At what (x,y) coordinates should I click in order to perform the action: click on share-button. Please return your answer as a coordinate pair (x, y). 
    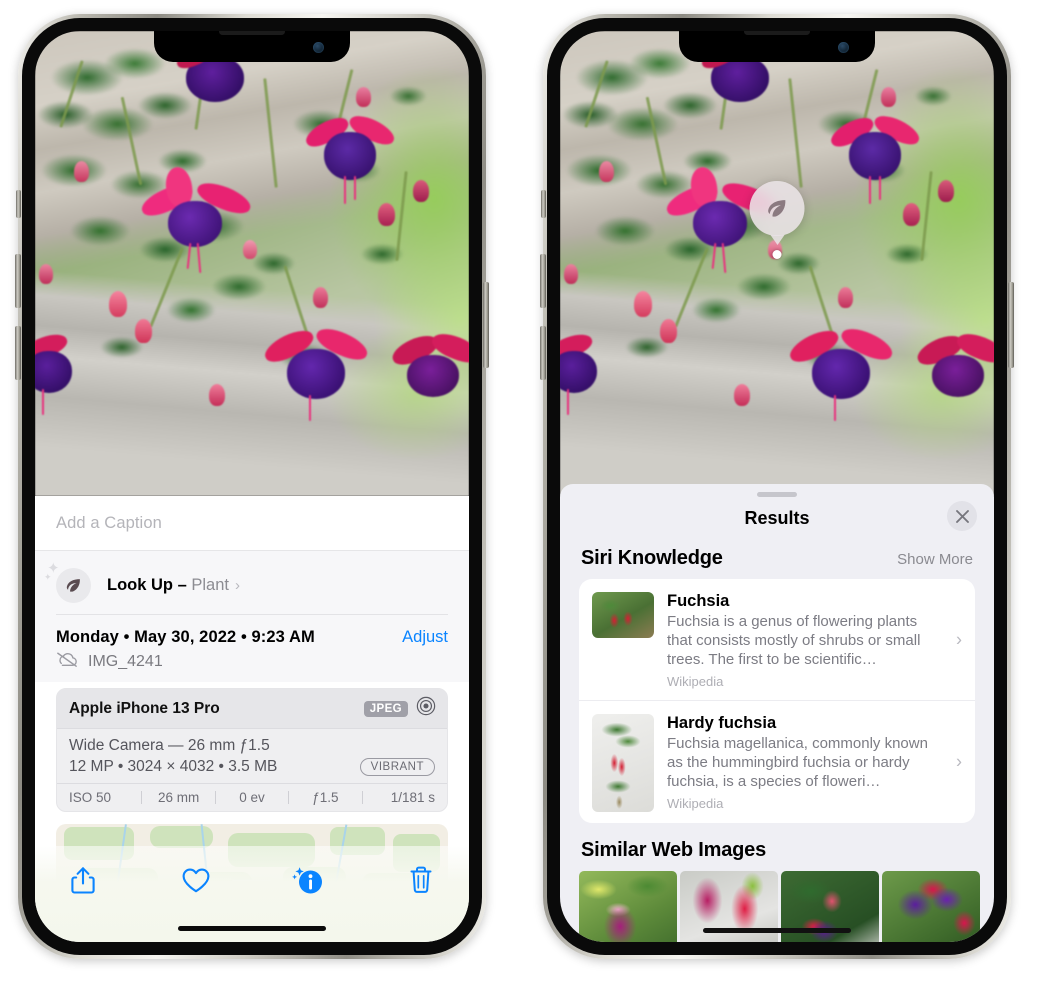
    Looking at the image, I should click on (83, 880).